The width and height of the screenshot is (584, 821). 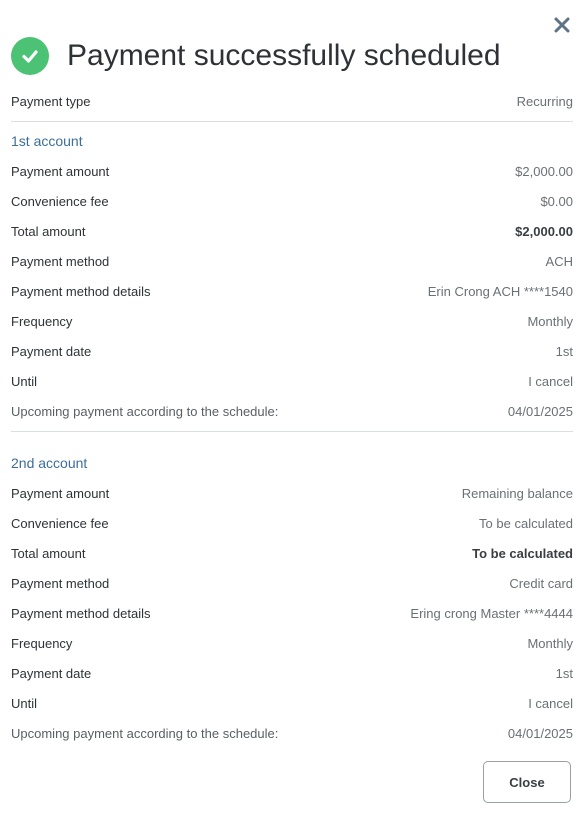 What do you see at coordinates (292, 493) in the screenshot?
I see `account-2-payment-amount-row: Payment amount Remaining balance` at bounding box center [292, 493].